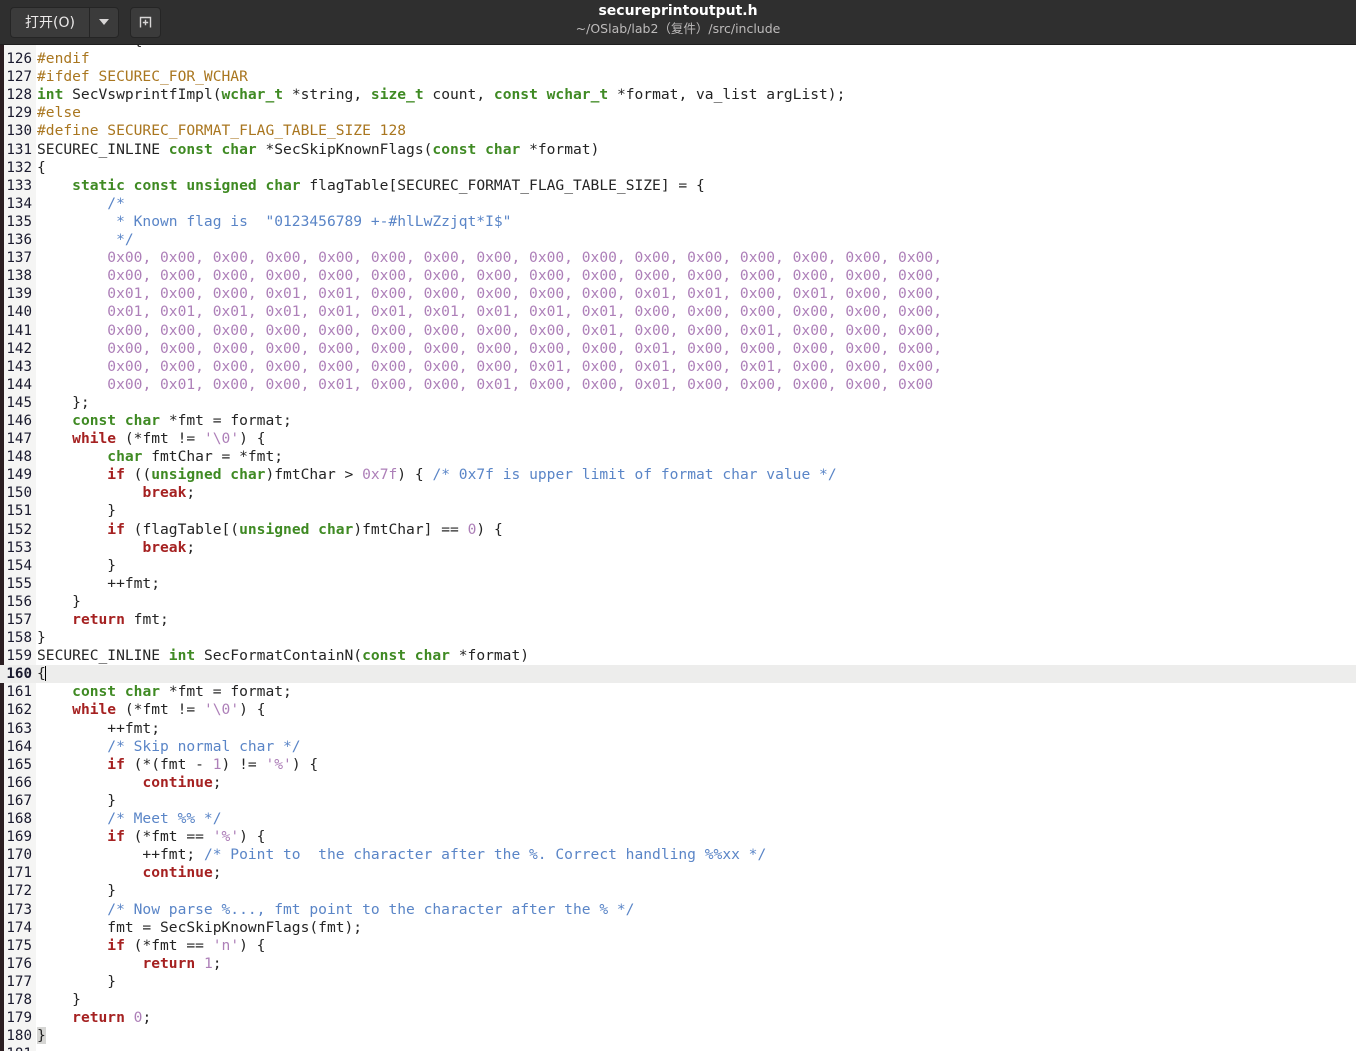  I want to click on code-text: char fmtChar = *fmt;, so click(696, 457).